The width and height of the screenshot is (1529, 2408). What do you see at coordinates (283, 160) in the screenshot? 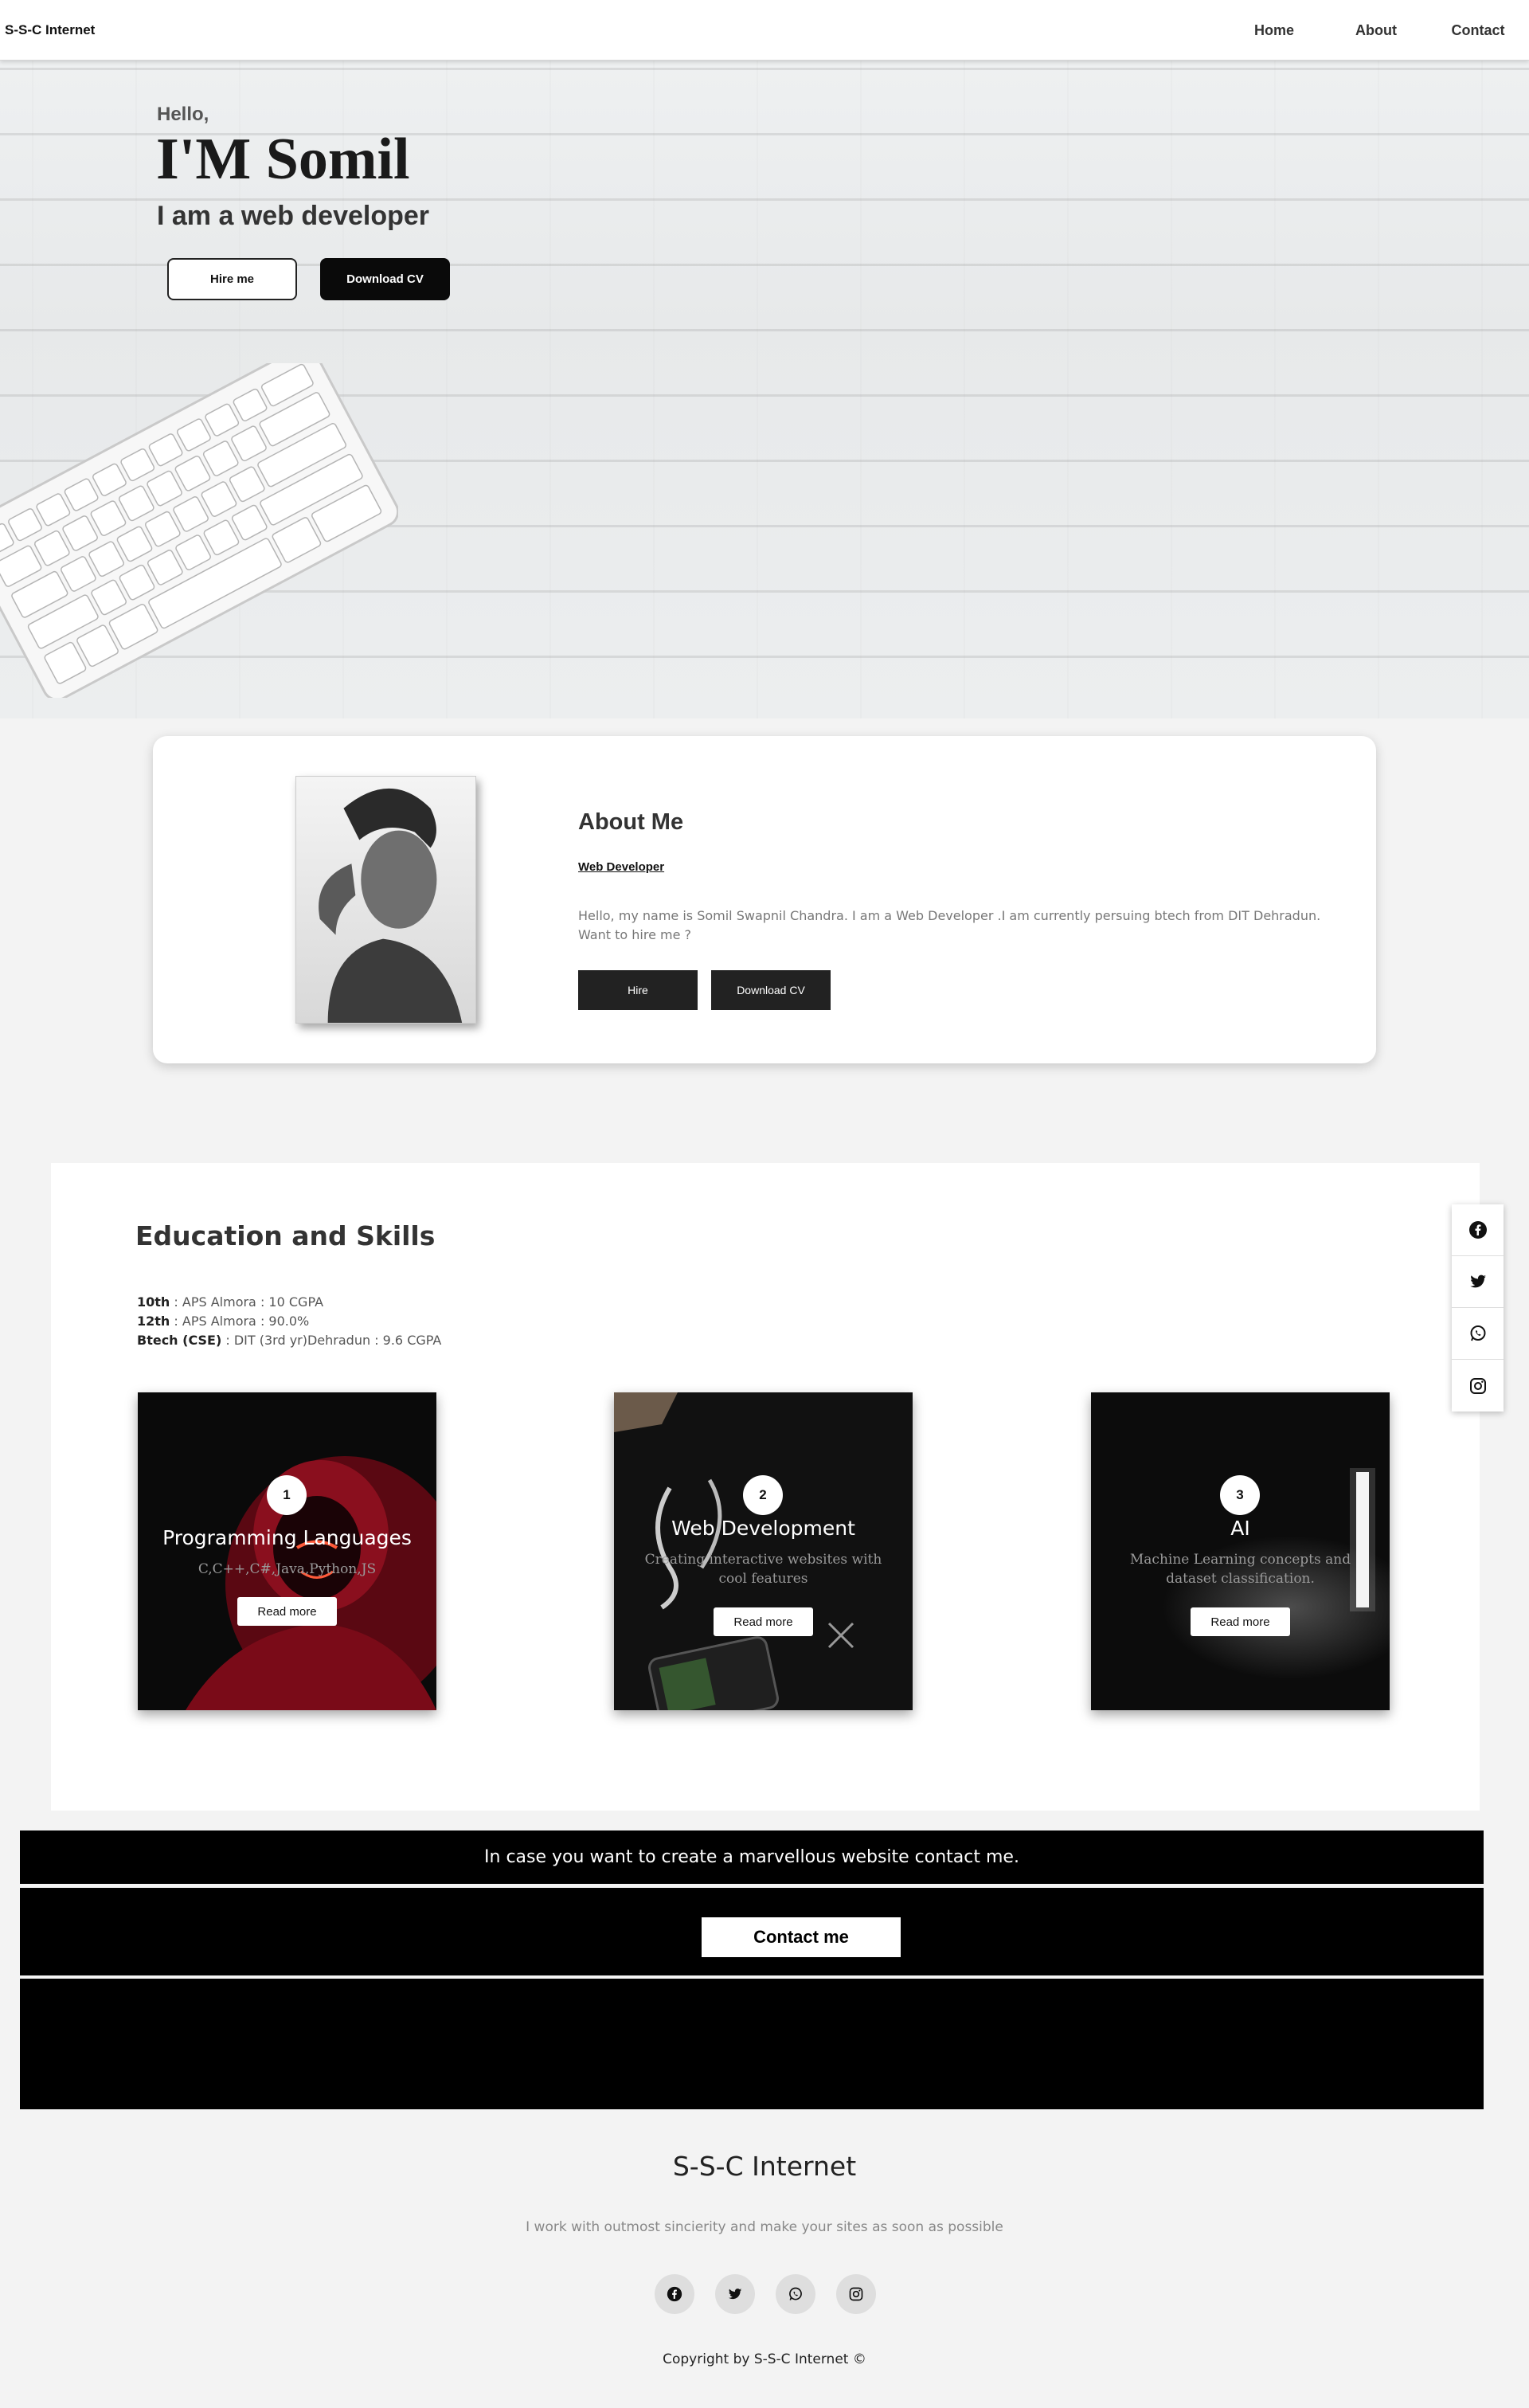
I see `hero-name: I'M Somil` at bounding box center [283, 160].